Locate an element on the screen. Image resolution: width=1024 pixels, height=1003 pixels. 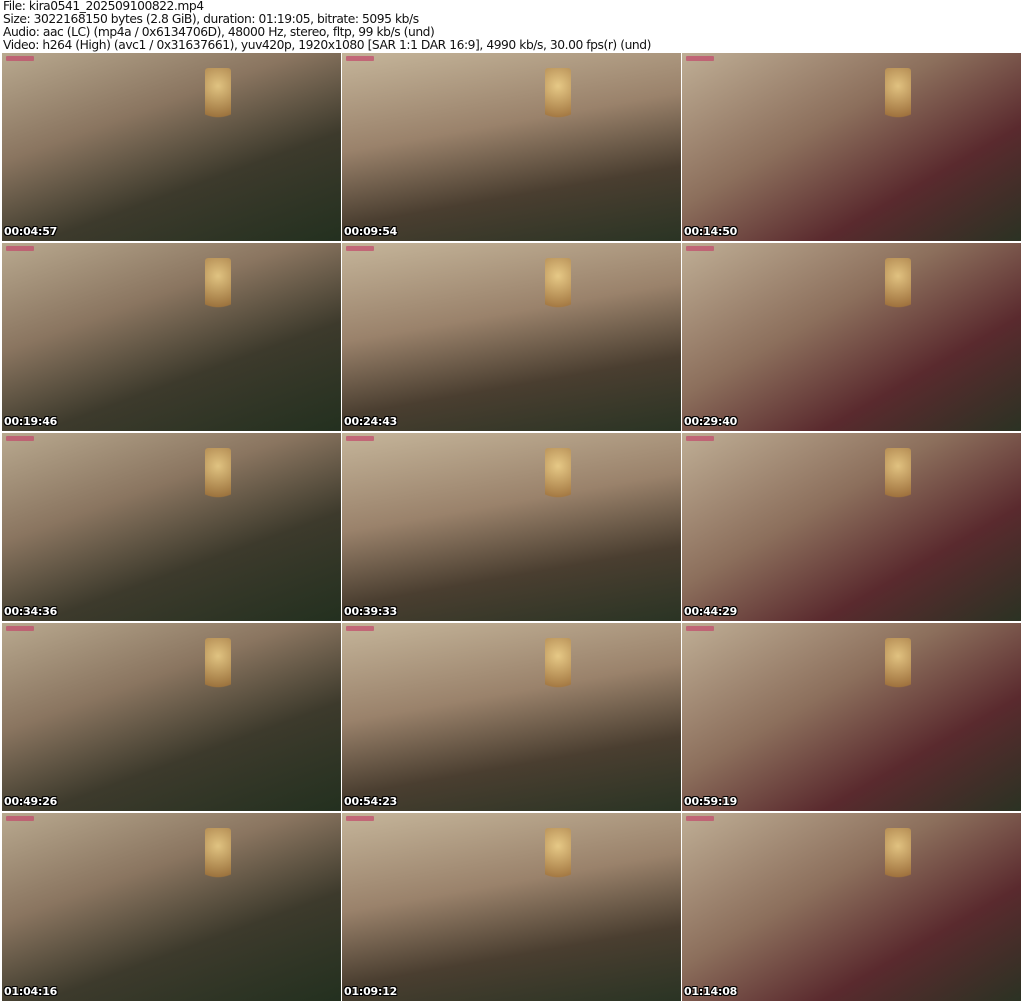
thumbnail-timestamp: 00:19:46 is located at coordinates (31, 421).